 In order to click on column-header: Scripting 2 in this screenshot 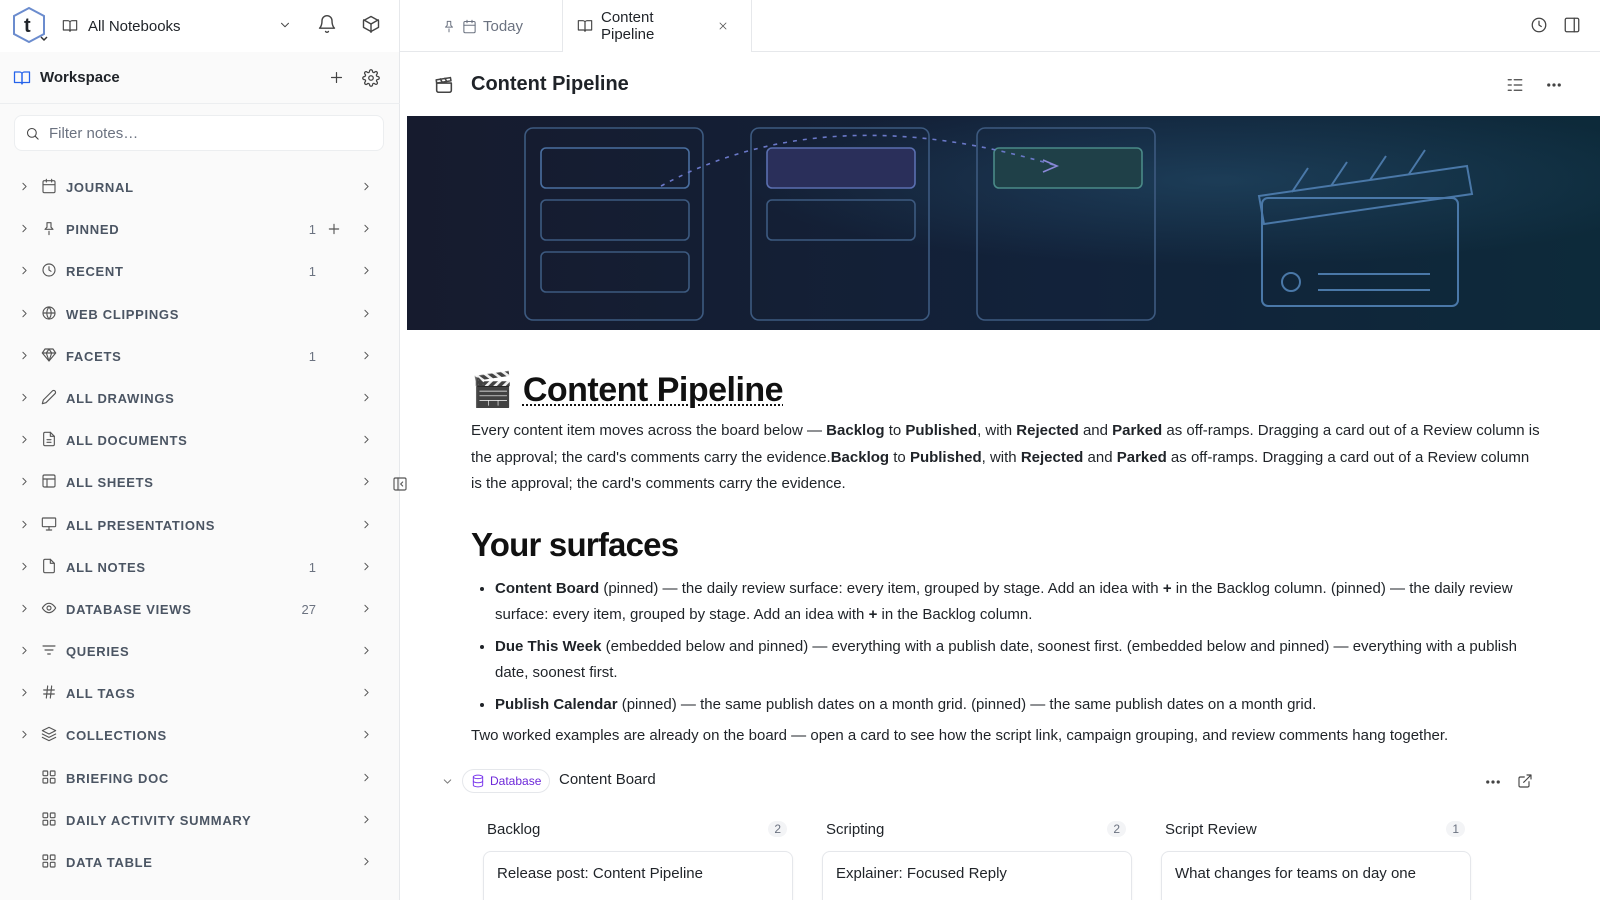, I will do `click(977, 829)`.